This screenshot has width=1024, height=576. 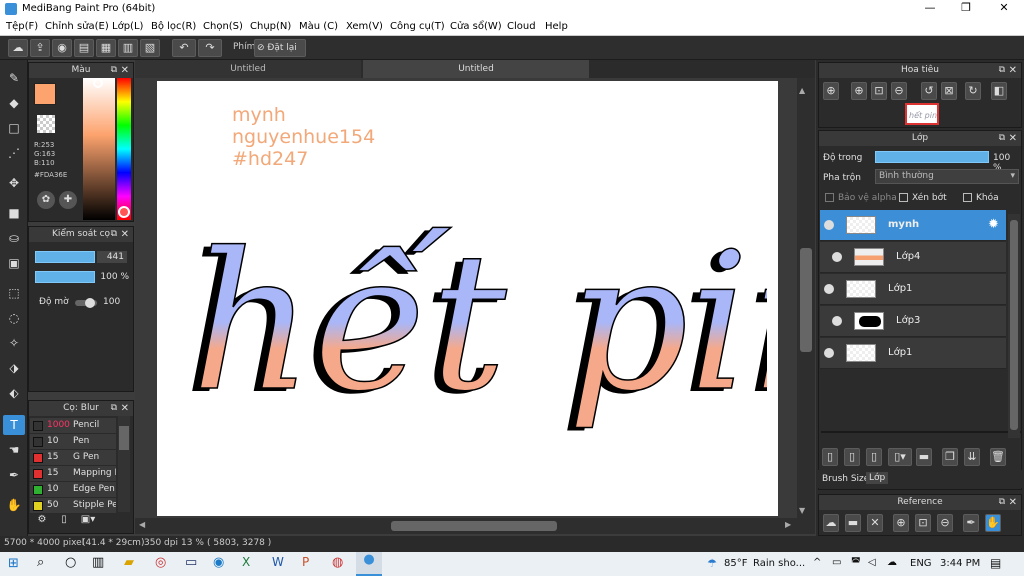 I want to click on clipping-checkbox, so click(x=903, y=197).